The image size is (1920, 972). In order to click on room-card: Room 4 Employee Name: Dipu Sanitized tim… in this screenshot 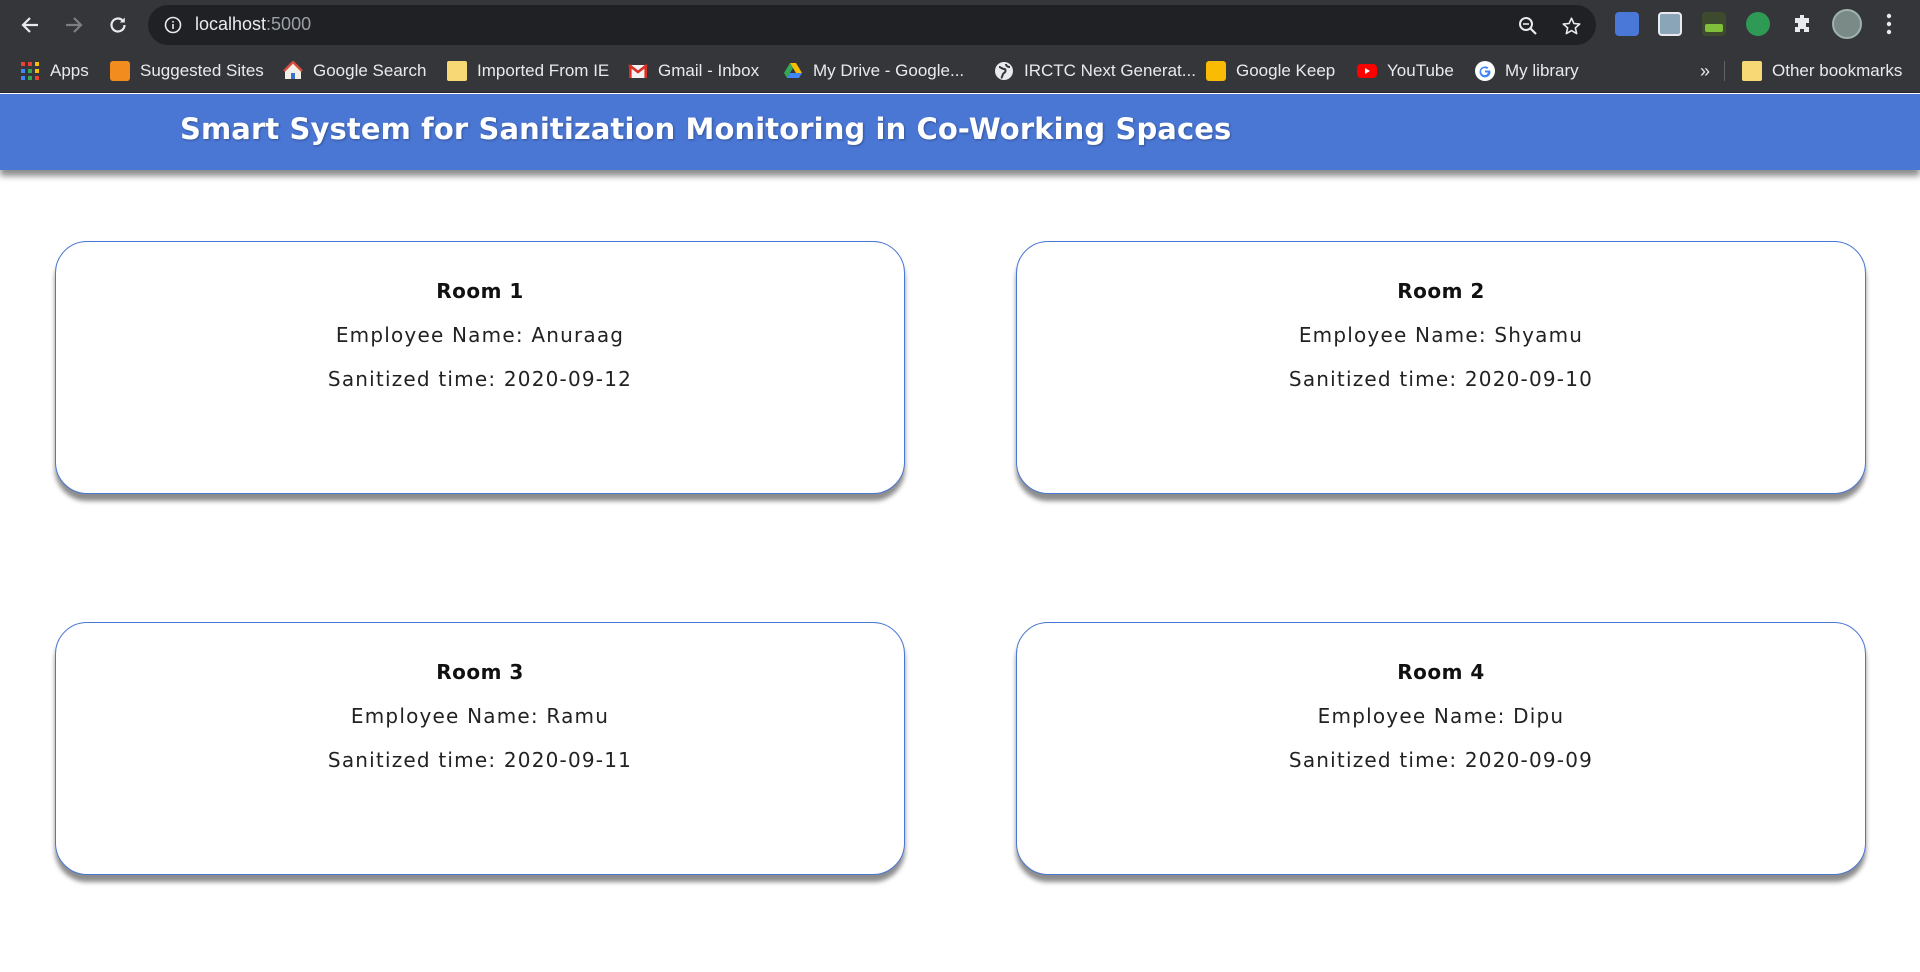, I will do `click(1441, 748)`.